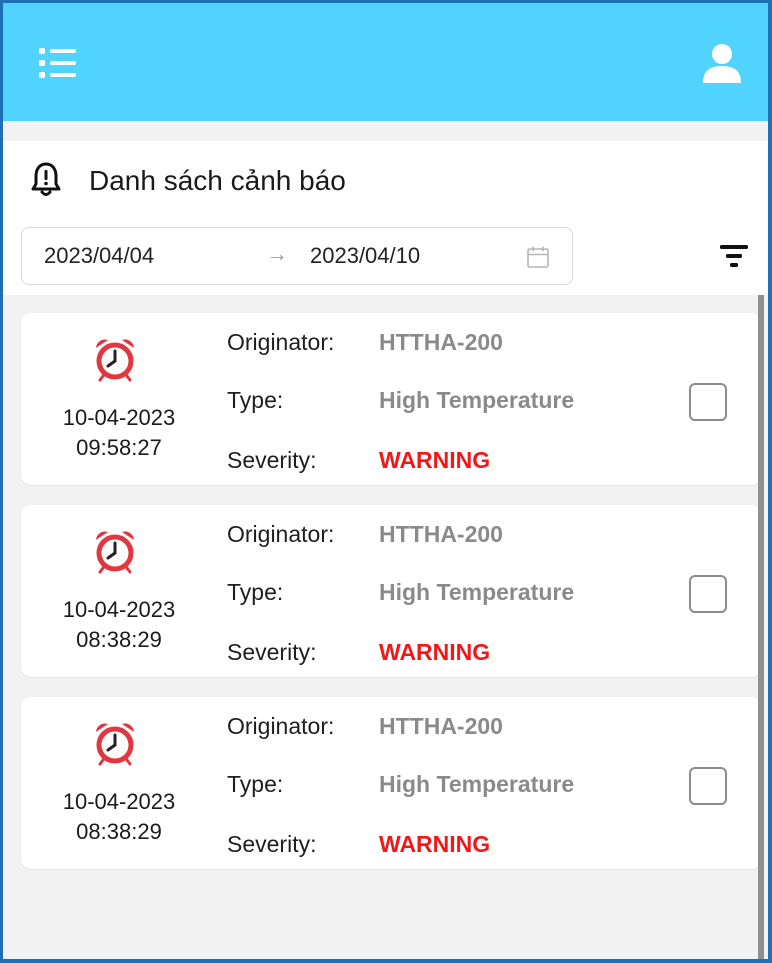 Image resolution: width=772 pixels, height=963 pixels. I want to click on alarm-time: 09:58:27, so click(119, 447).